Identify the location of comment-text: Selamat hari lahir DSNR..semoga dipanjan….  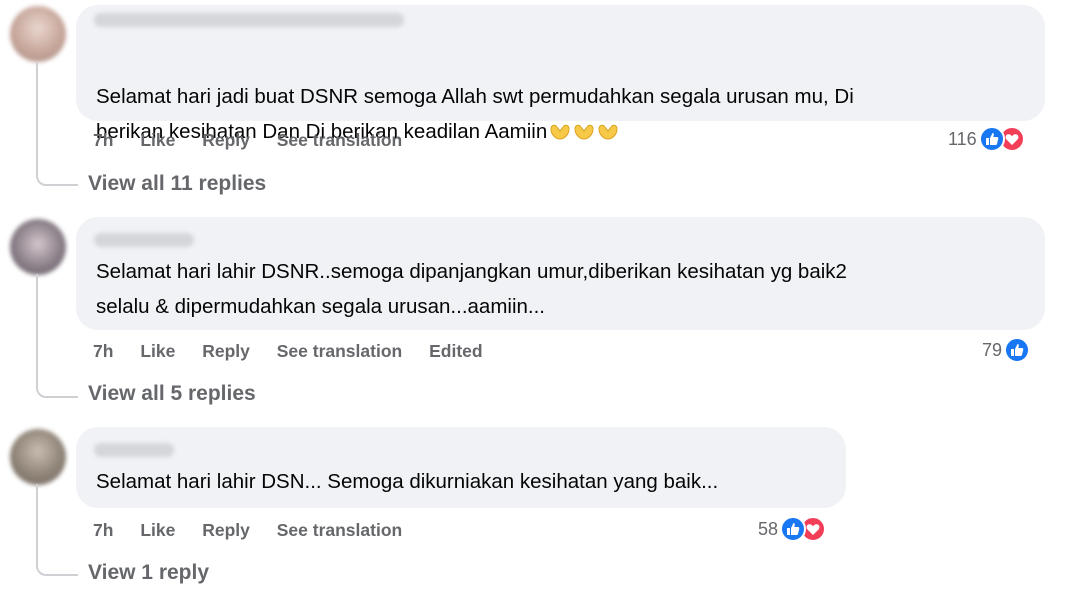
(471, 289).